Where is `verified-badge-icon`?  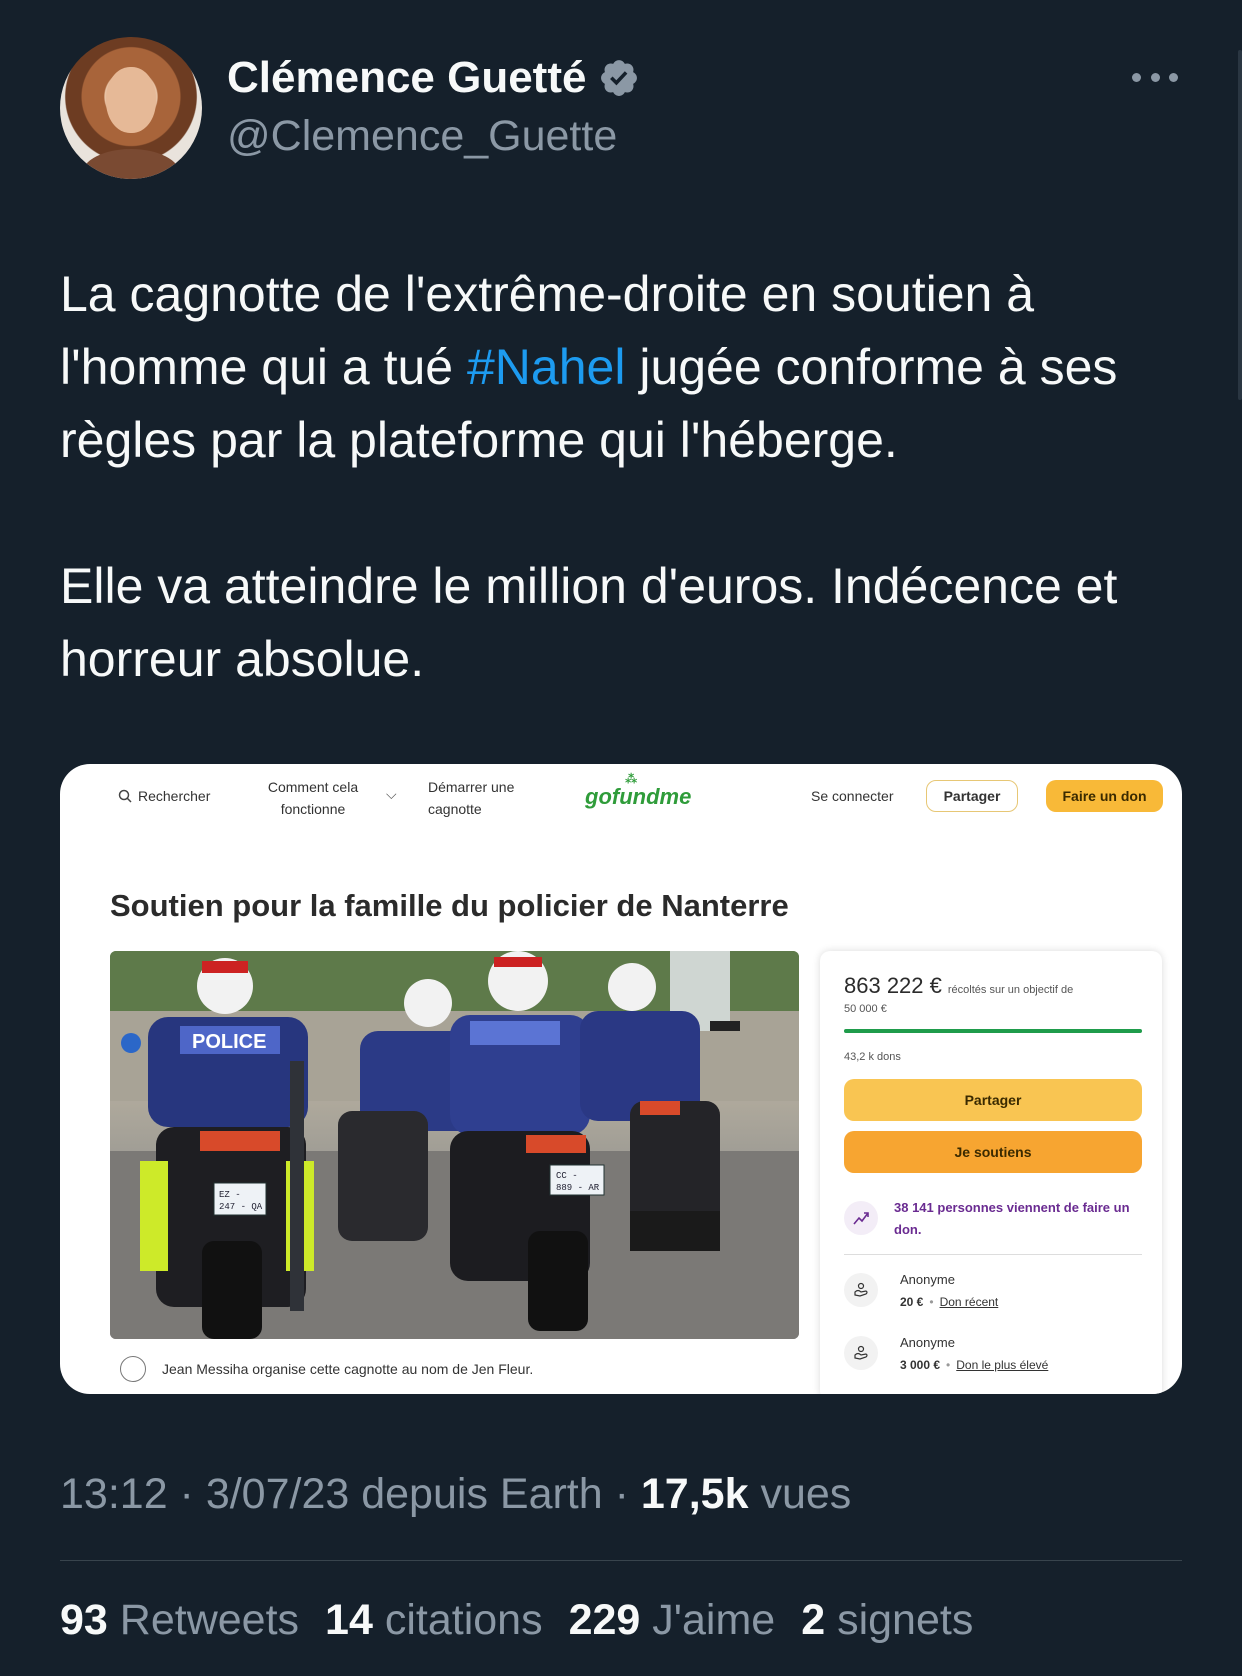
verified-badge-icon is located at coordinates (619, 78).